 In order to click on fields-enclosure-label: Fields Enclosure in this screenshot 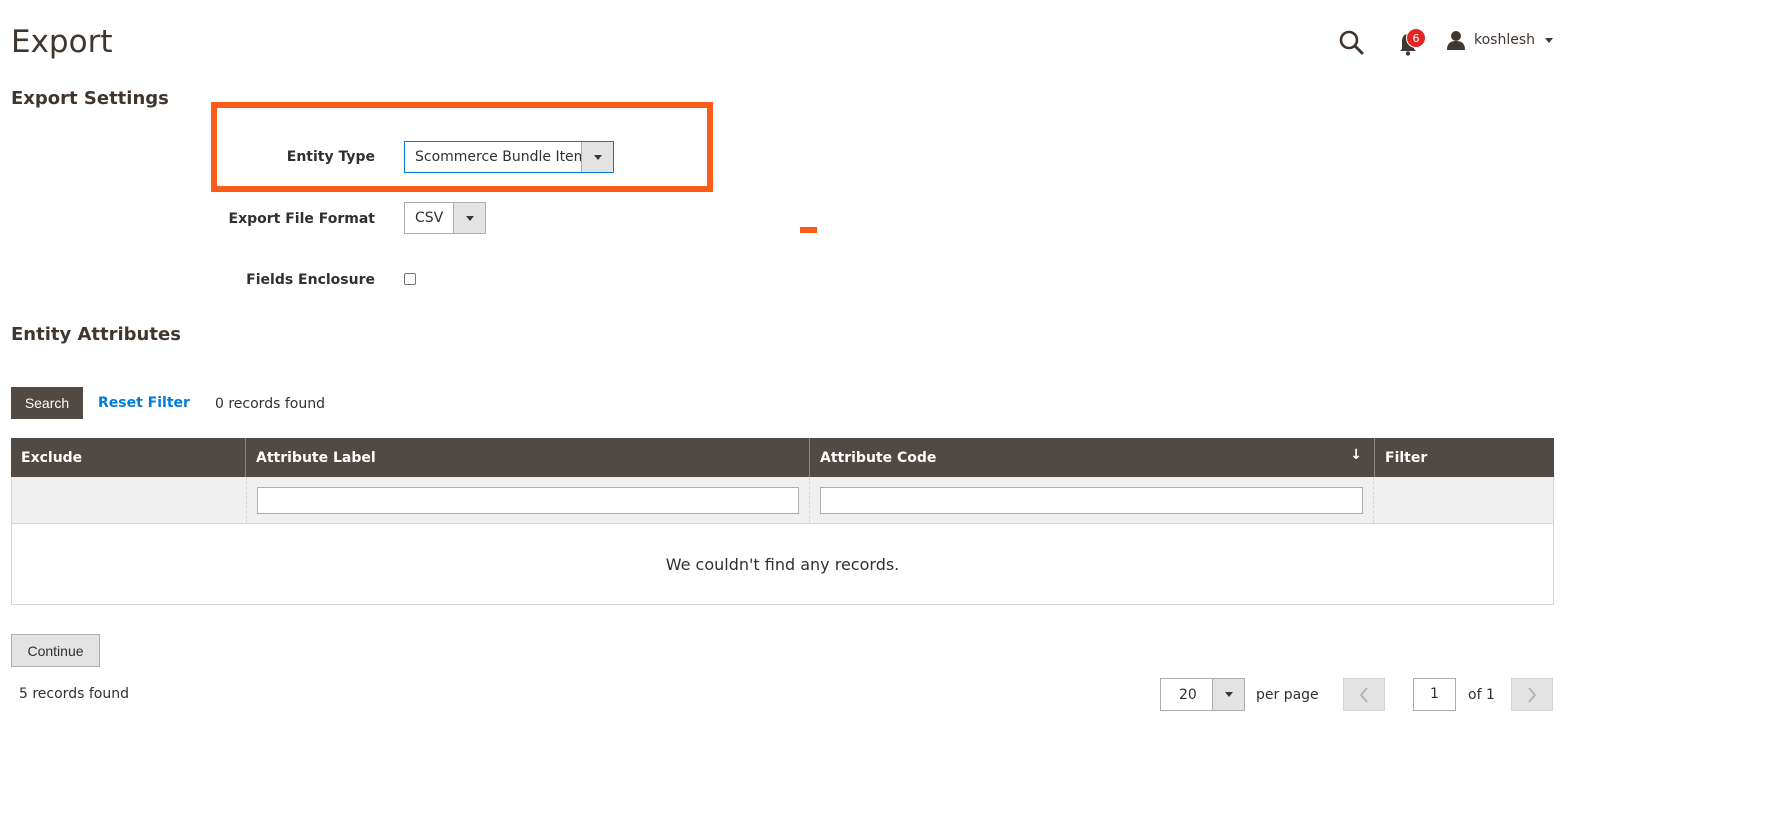, I will do `click(310, 280)`.